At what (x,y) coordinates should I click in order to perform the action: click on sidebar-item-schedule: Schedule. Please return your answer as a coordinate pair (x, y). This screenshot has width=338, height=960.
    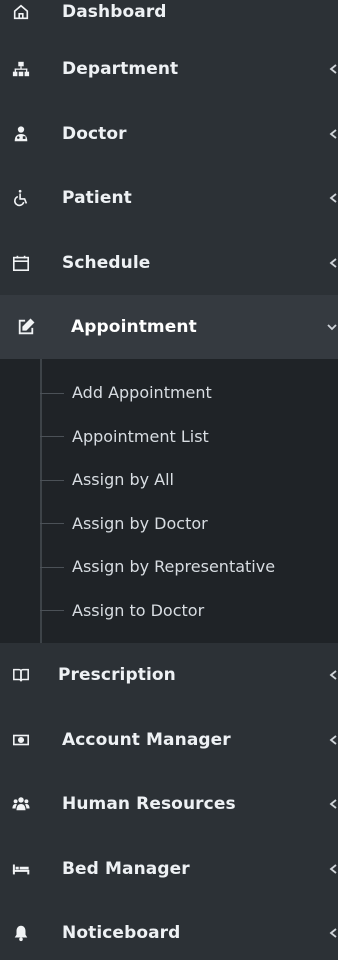
    Looking at the image, I should click on (169, 263).